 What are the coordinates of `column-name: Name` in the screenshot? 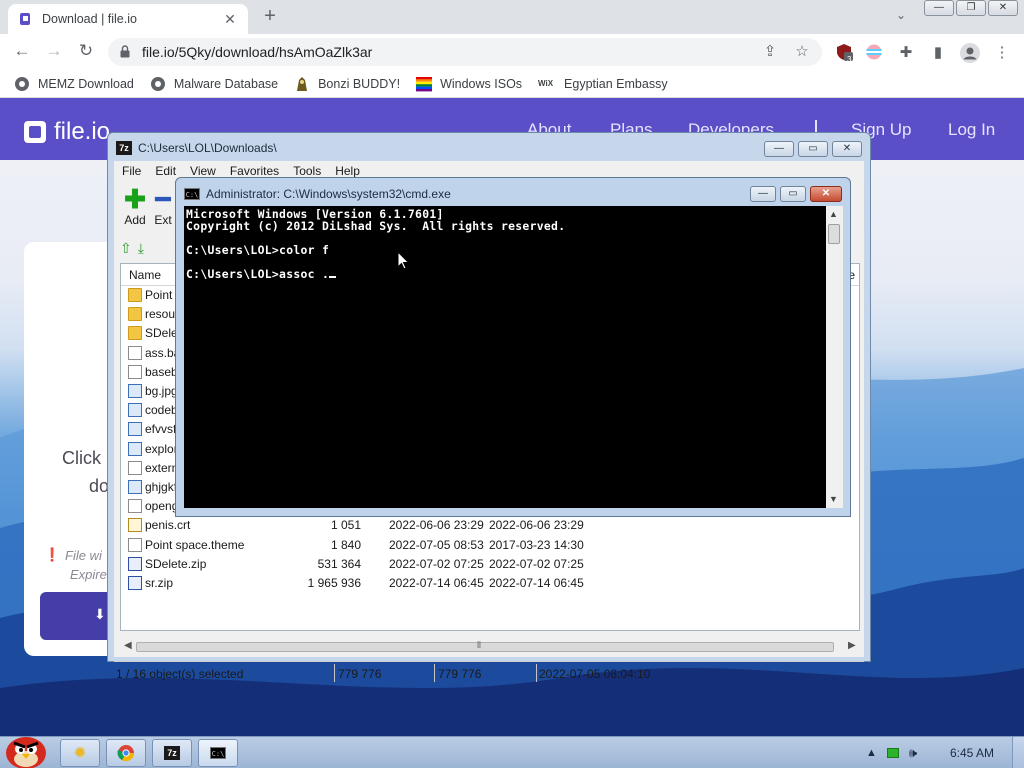 It's located at (145, 275).